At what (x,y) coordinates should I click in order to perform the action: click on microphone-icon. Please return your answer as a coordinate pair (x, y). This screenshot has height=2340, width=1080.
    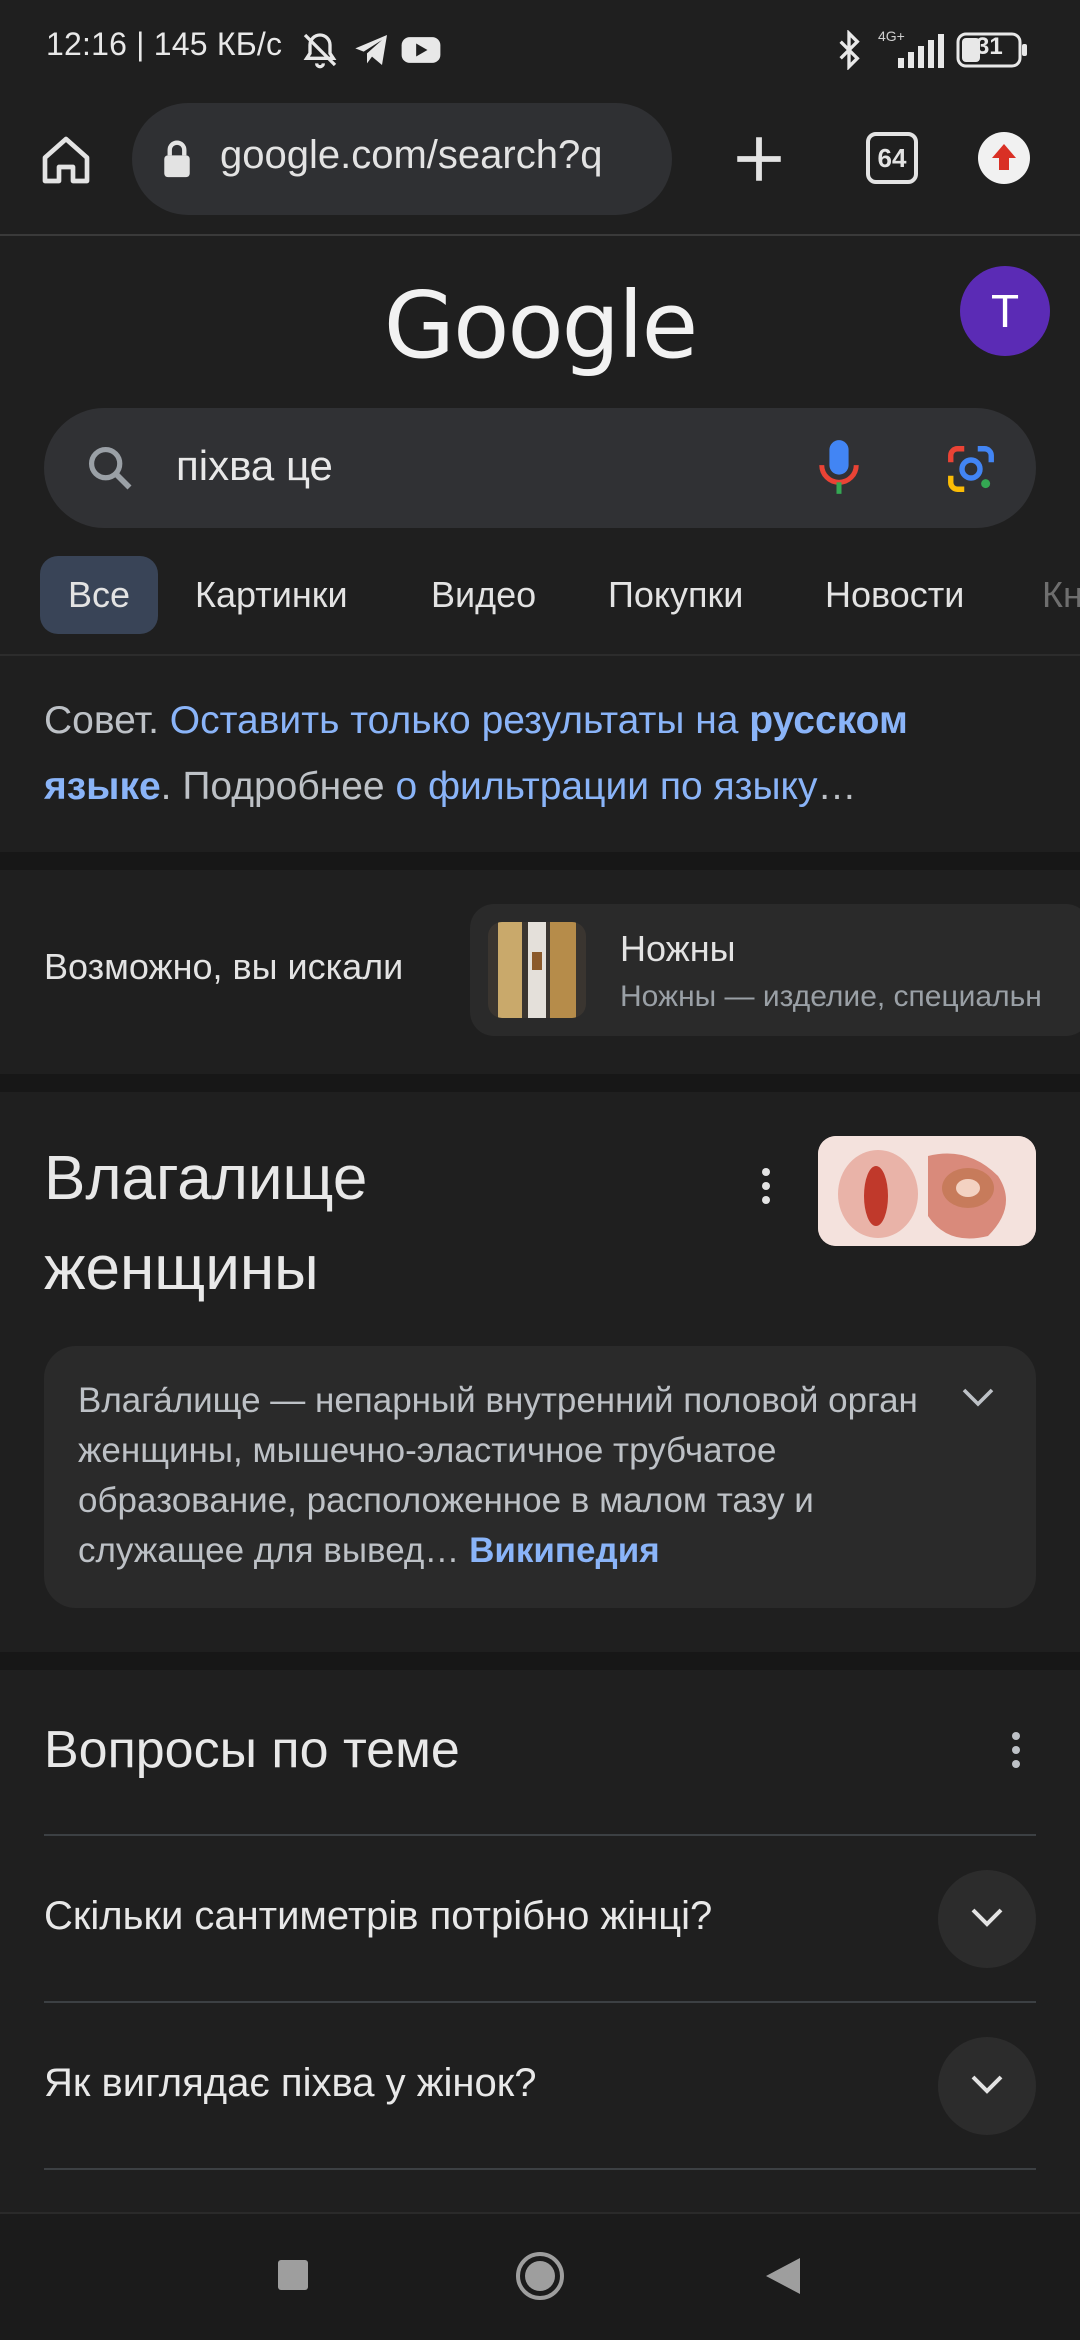
    Looking at the image, I should click on (839, 469).